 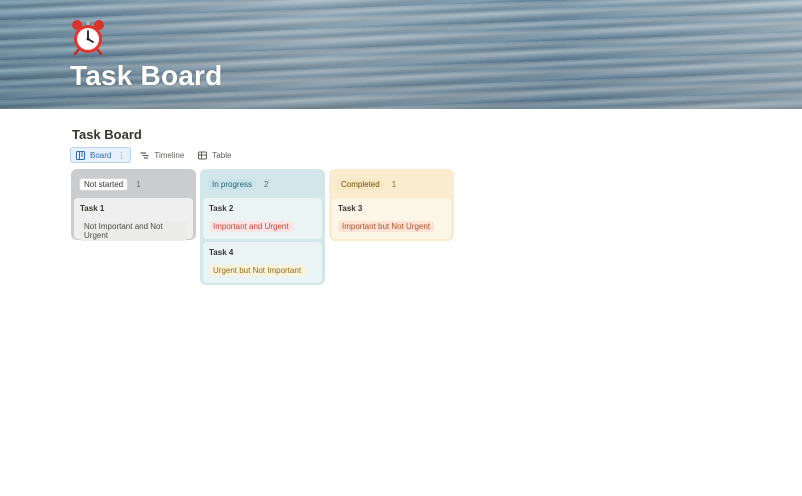 I want to click on task-card: Task 4 Urgent but Not Important, so click(x=262, y=262).